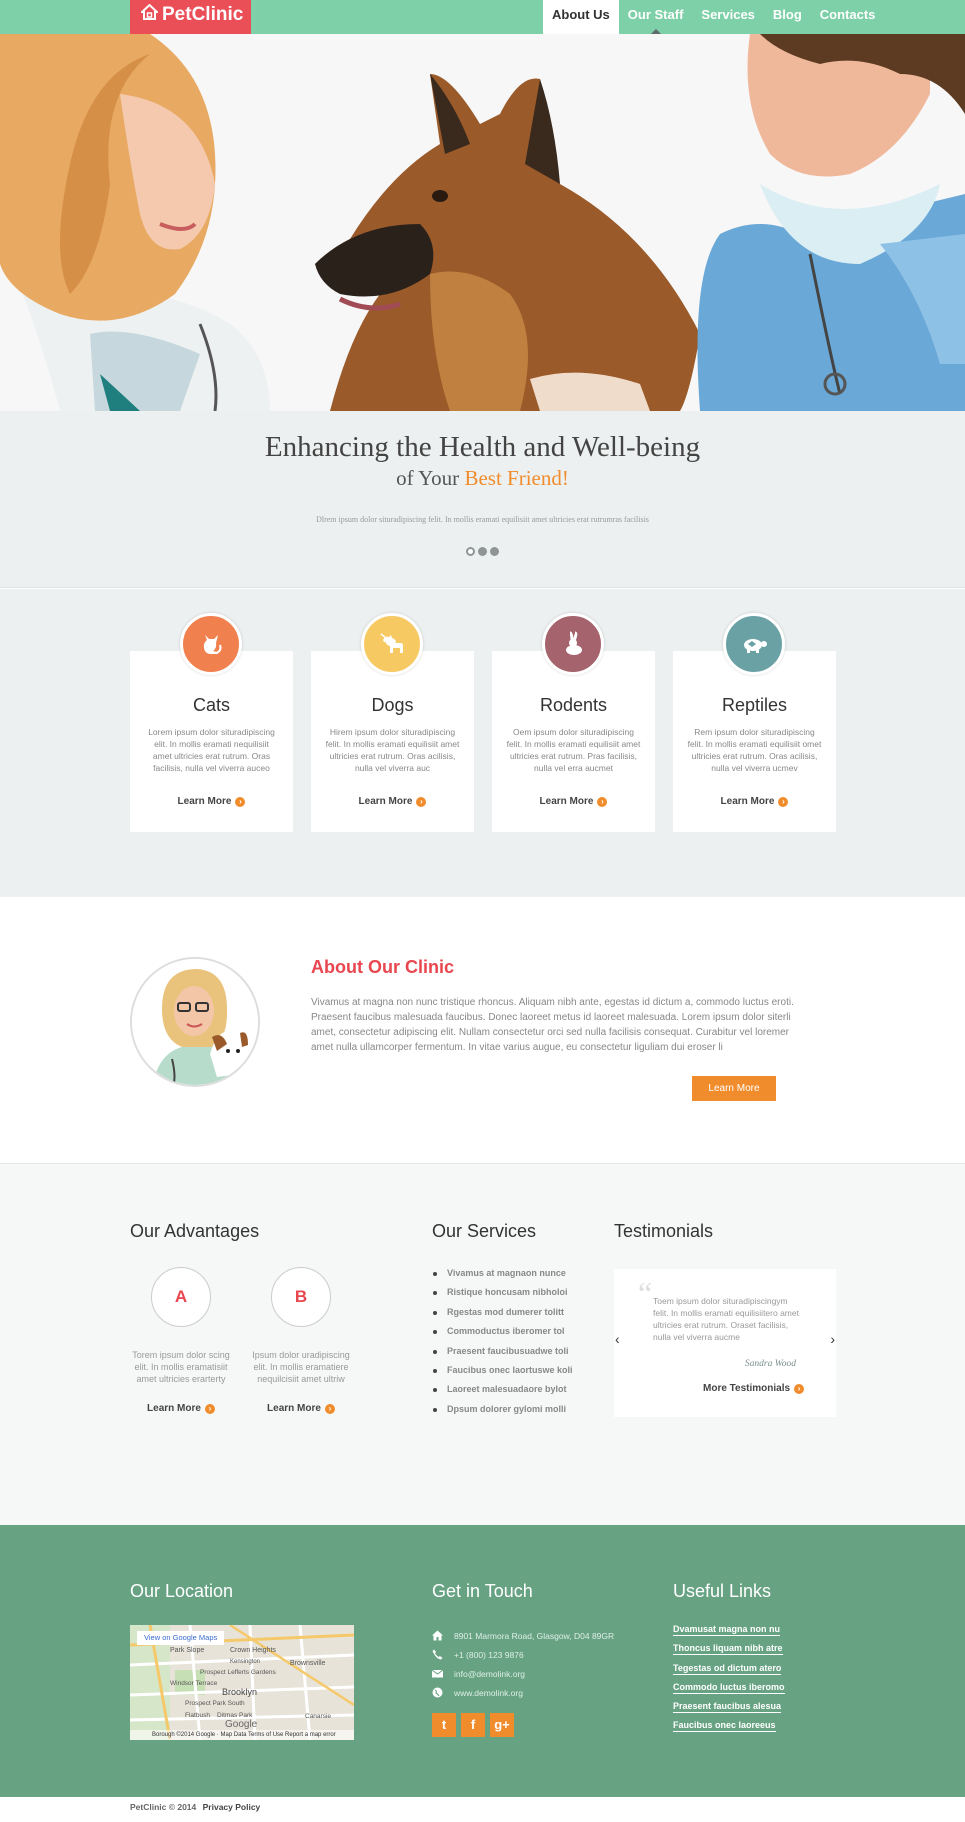 This screenshot has height=1822, width=965. What do you see at coordinates (664, 1231) in the screenshot?
I see `testimonials-title: Testimonials` at bounding box center [664, 1231].